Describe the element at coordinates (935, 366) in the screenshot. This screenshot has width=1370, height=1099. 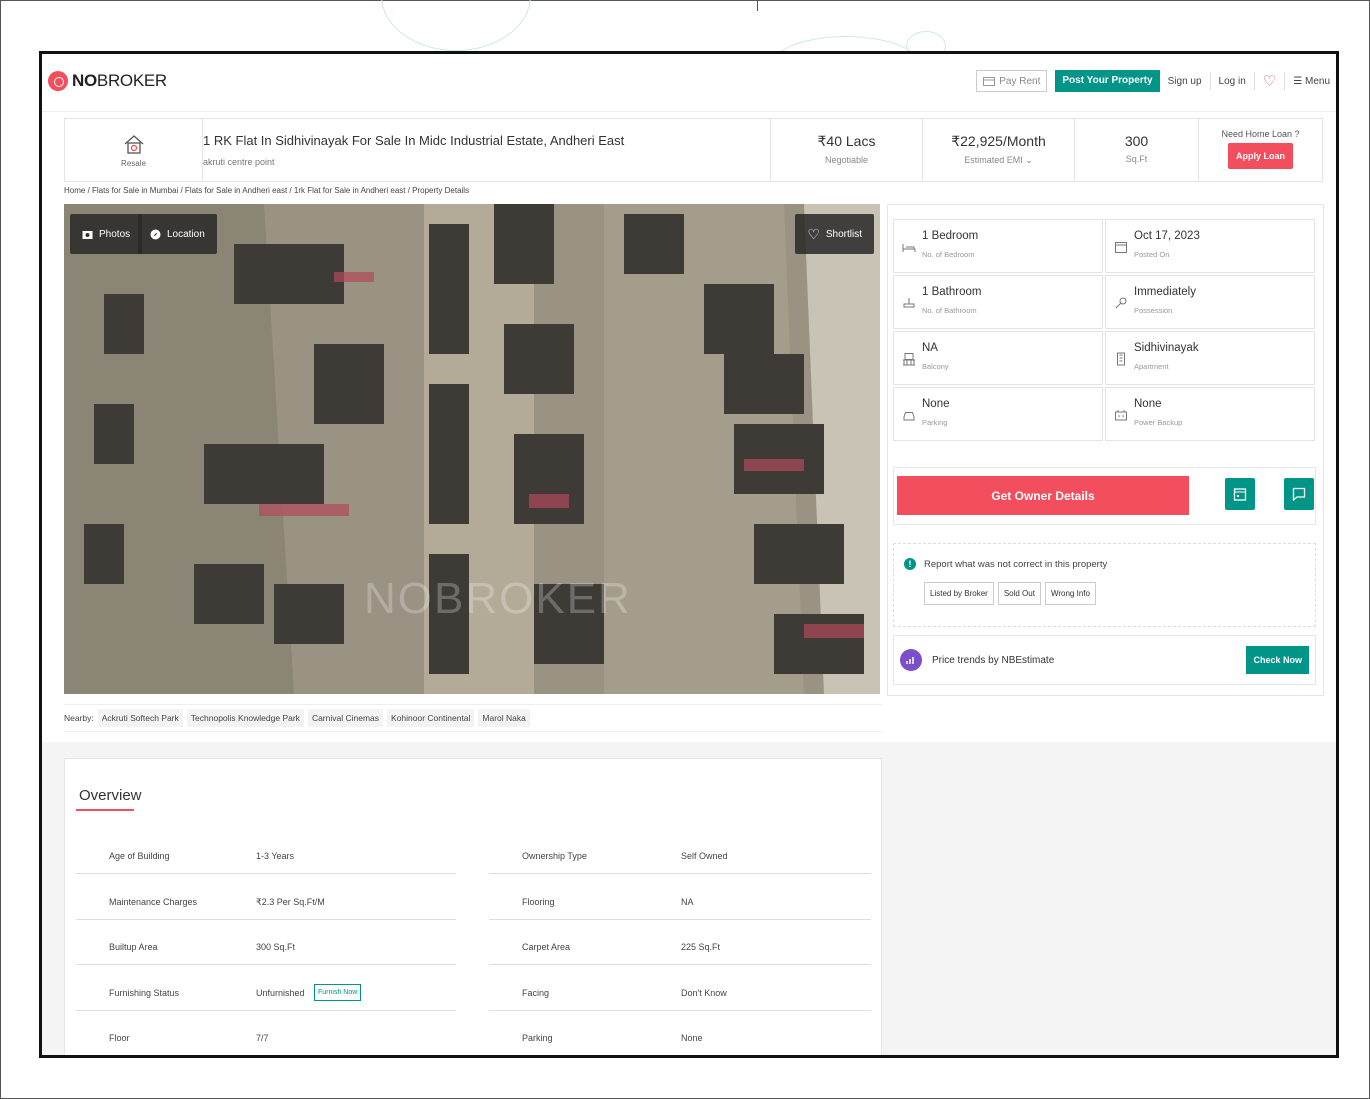
I see `detail-label: Balcony` at that location.